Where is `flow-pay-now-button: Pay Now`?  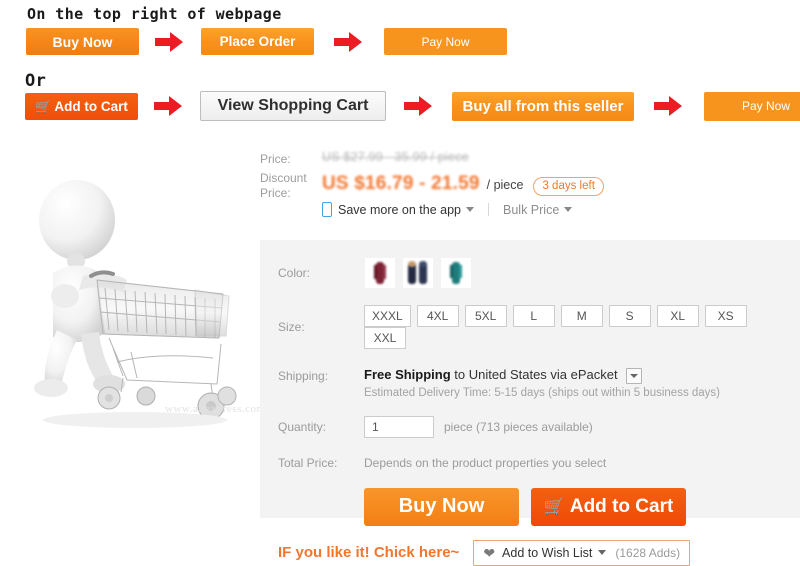 flow-pay-now-button: Pay Now is located at coordinates (445, 41).